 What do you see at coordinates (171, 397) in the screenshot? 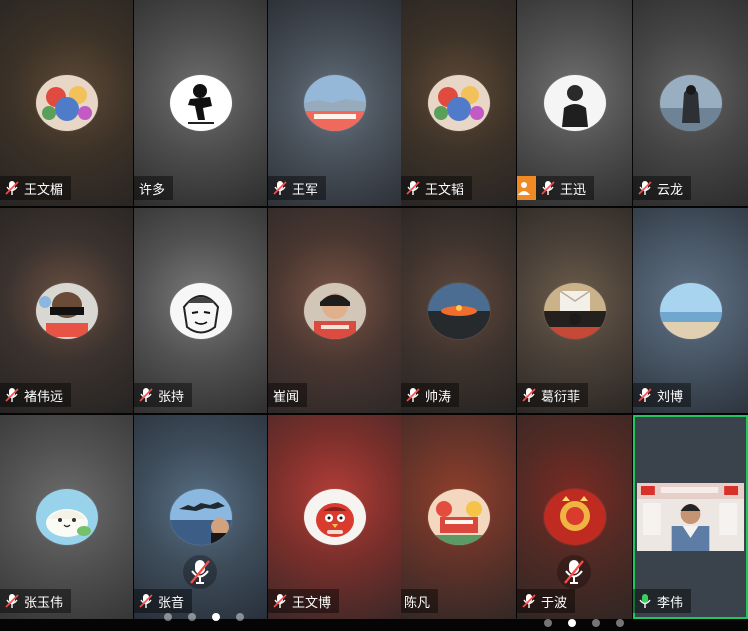
I see `participant-name: 张持` at bounding box center [171, 397].